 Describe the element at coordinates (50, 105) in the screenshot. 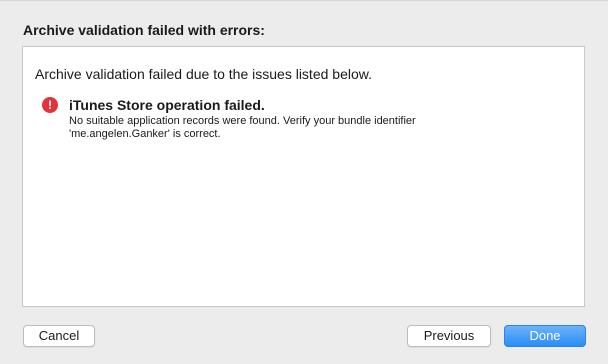

I see `error-exclamation-icon: !` at that location.